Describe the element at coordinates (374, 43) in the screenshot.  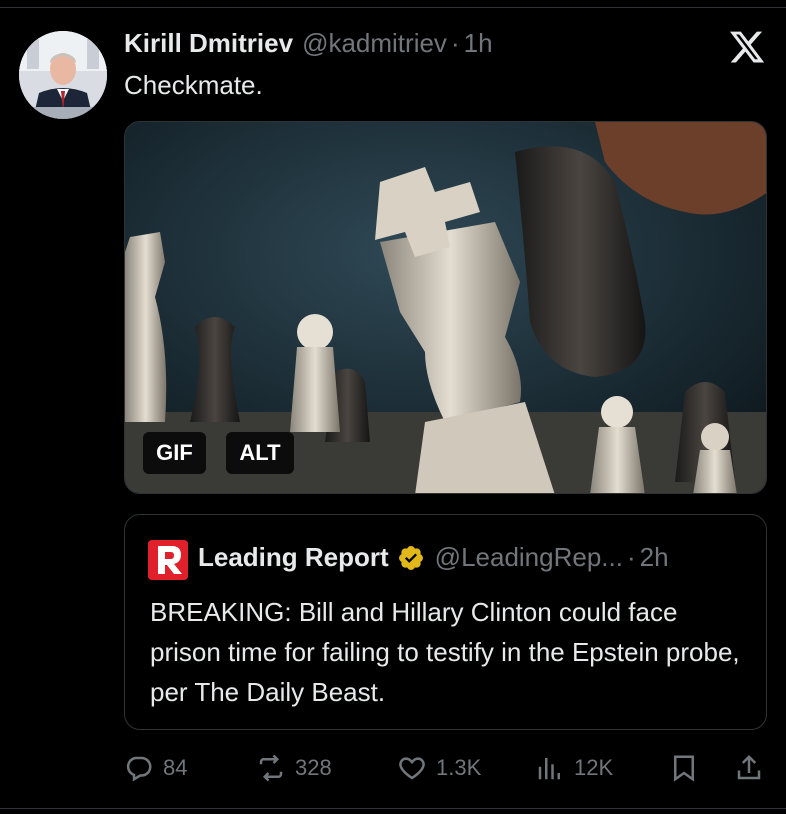
I see `author-handle: @kadmitriev` at that location.